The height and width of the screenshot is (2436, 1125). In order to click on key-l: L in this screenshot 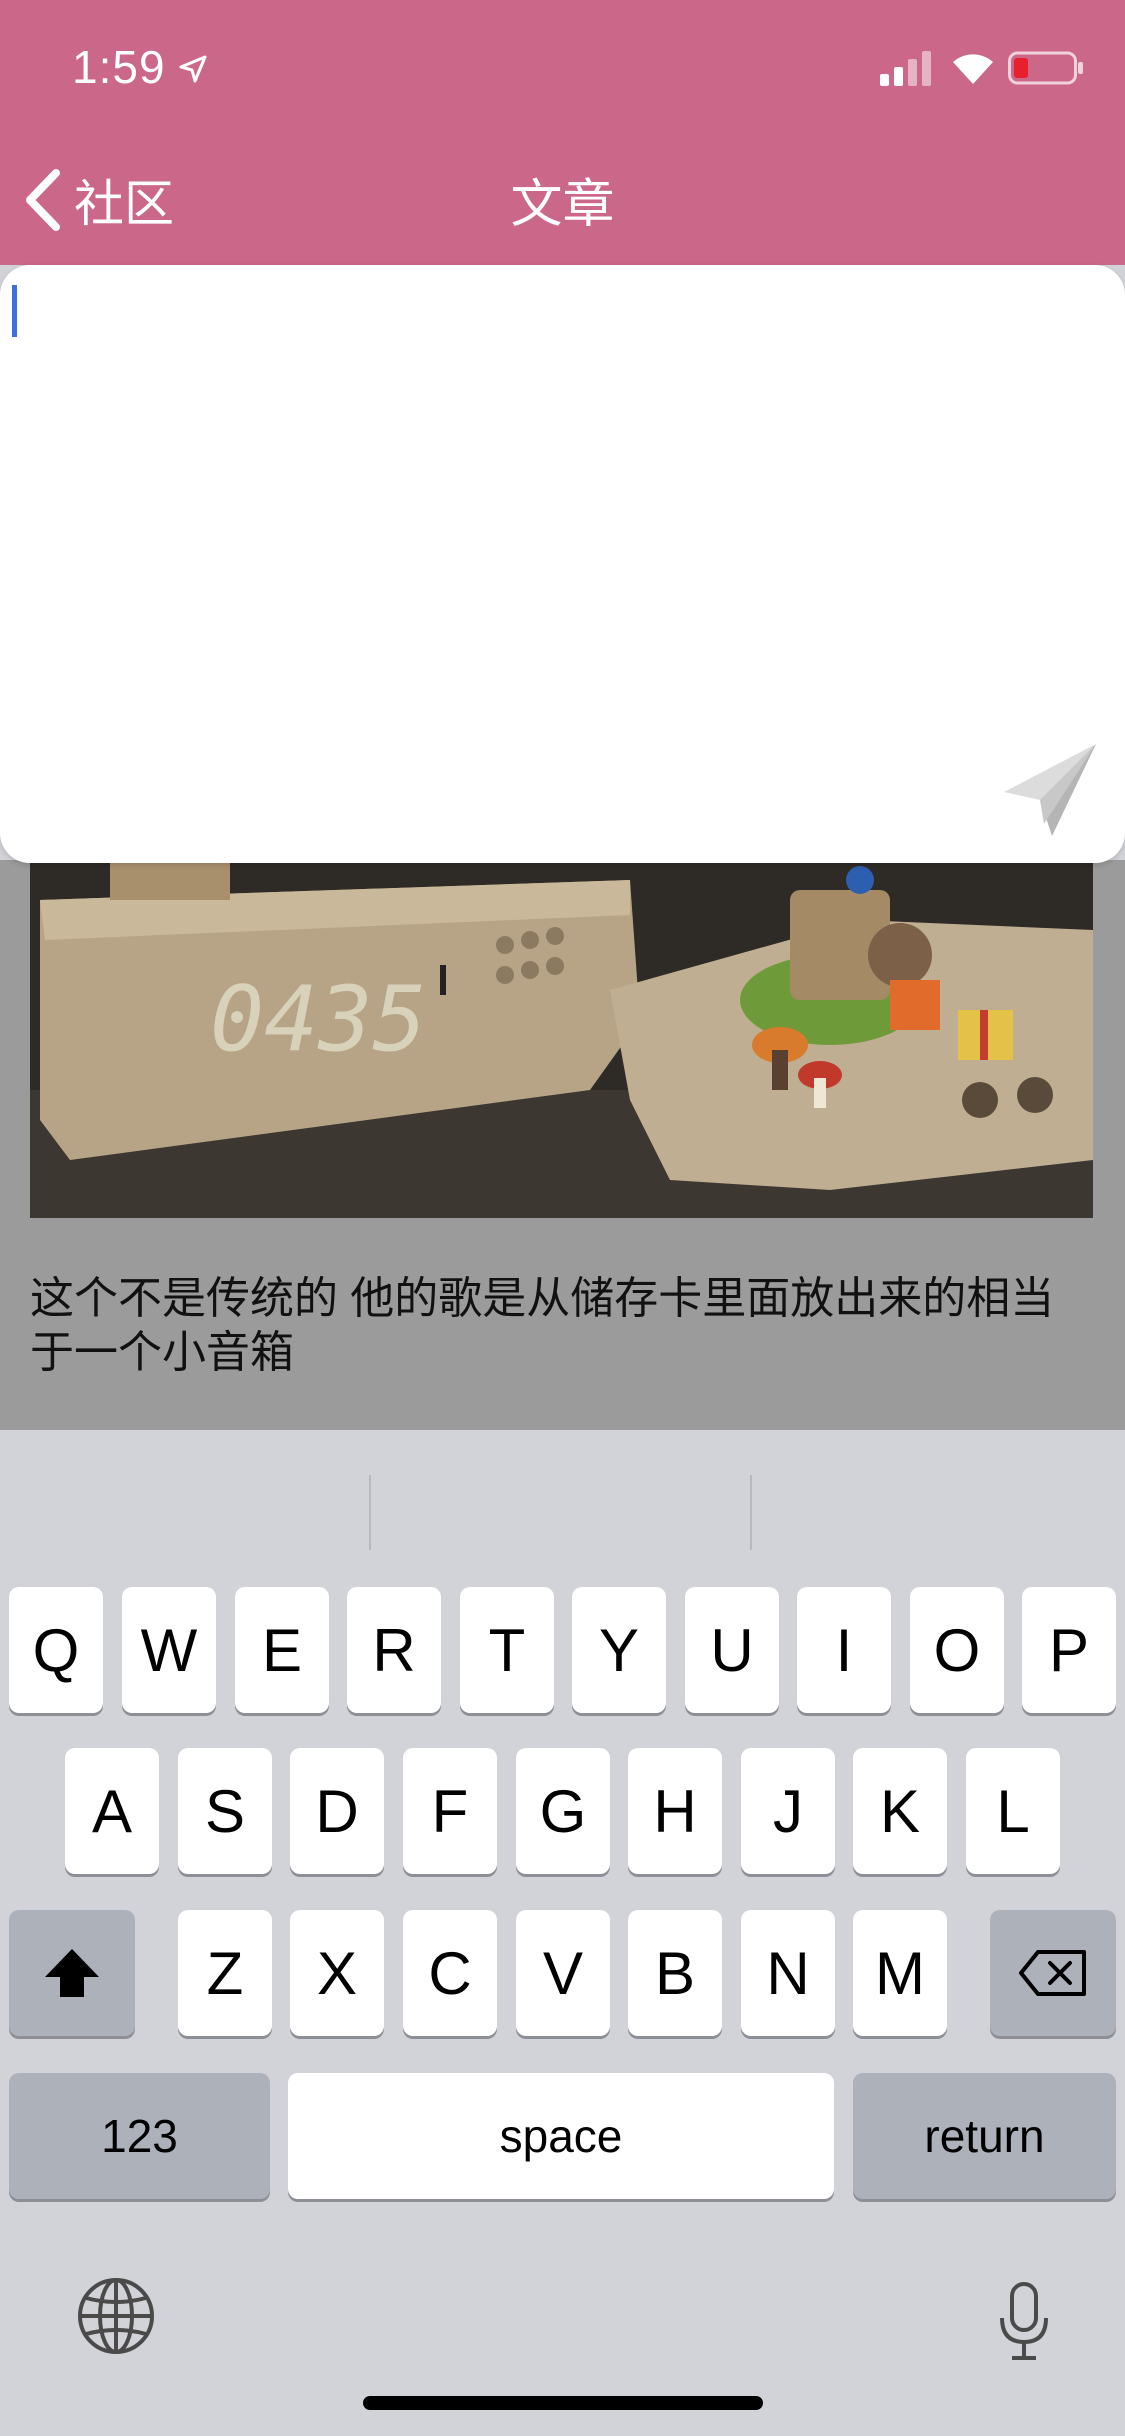, I will do `click(1013, 1811)`.